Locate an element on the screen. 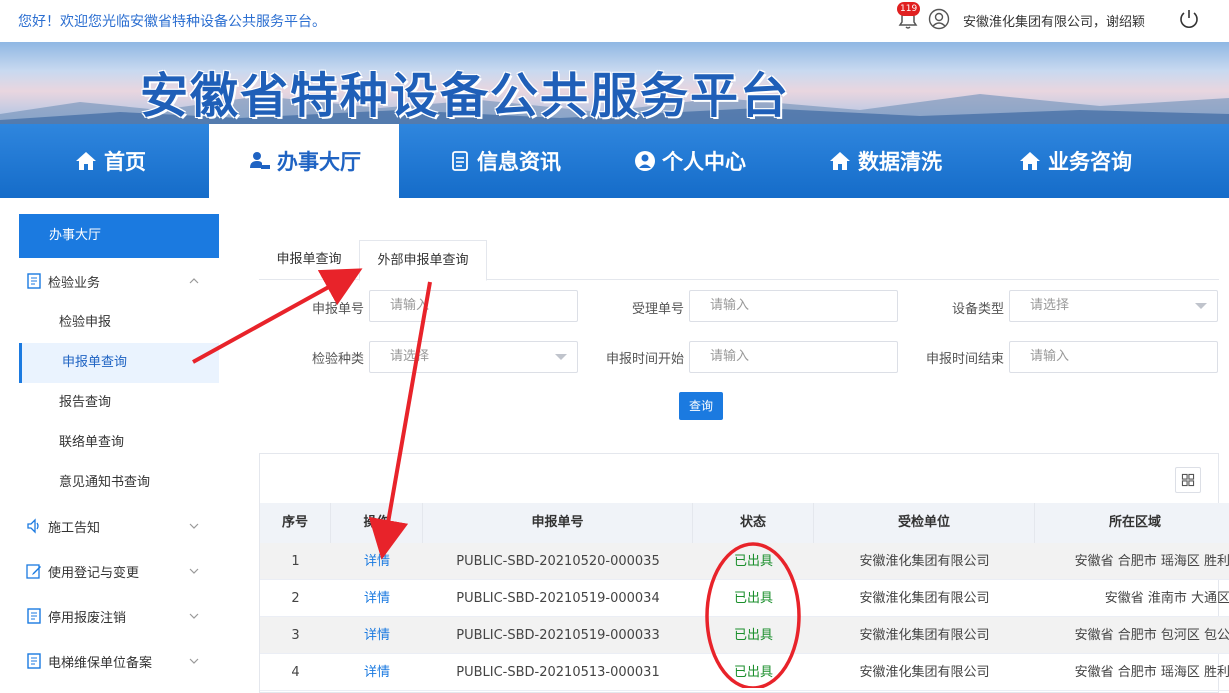 The width and height of the screenshot is (1229, 693). start-time-input: 请输入 is located at coordinates (793, 357).